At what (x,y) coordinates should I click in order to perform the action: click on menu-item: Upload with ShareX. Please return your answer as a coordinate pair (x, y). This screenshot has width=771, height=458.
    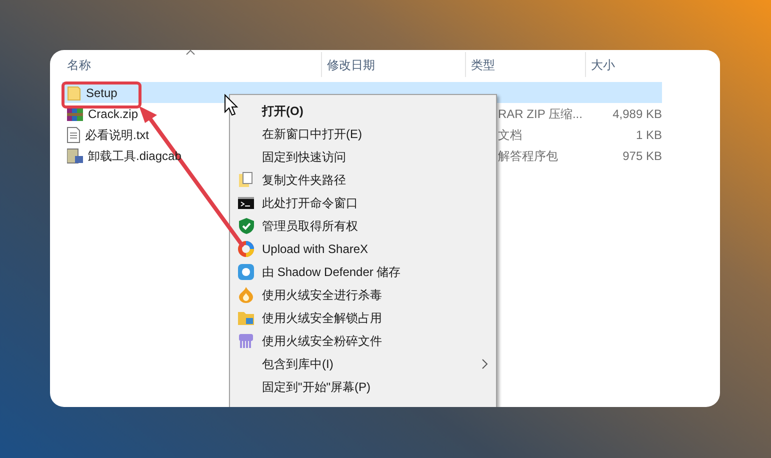
    Looking at the image, I should click on (363, 248).